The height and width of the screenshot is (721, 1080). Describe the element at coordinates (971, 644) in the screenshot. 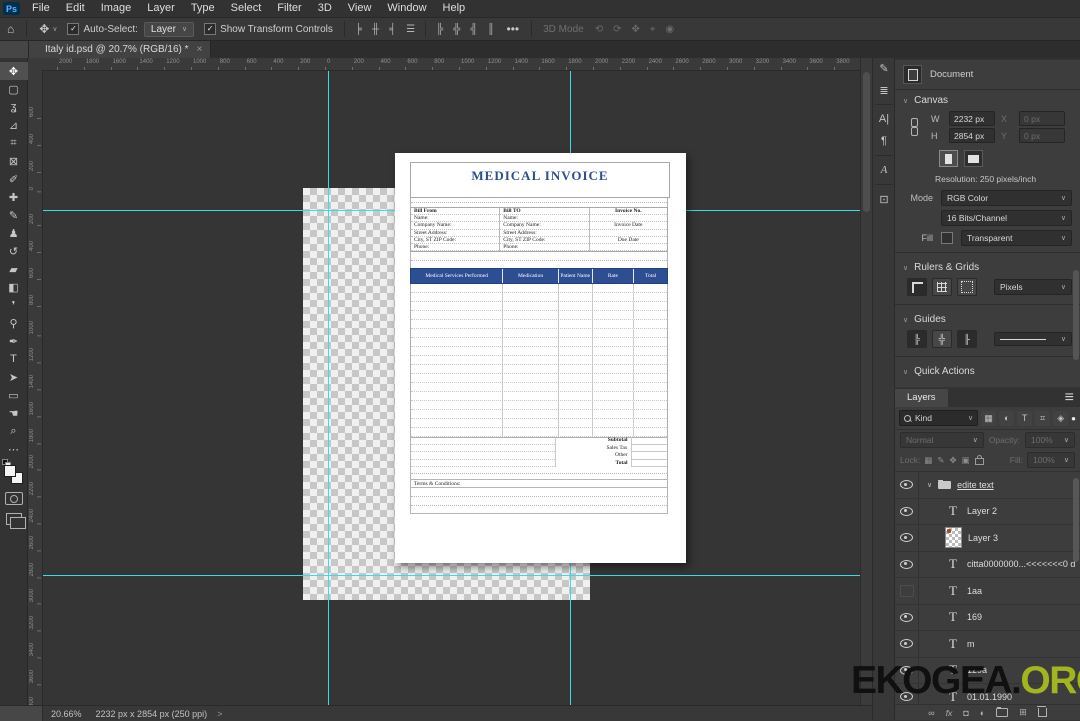

I see `layer-name: m` at that location.